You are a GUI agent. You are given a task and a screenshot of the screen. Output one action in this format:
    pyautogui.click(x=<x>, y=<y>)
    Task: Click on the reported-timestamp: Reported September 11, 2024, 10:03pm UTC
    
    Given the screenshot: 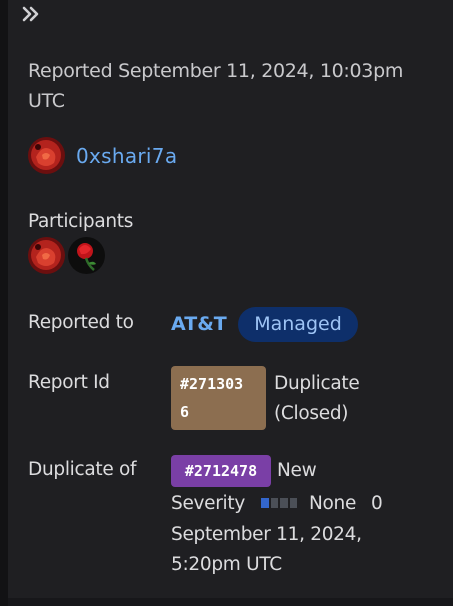 What is the action you would take?
    pyautogui.click(x=233, y=86)
    